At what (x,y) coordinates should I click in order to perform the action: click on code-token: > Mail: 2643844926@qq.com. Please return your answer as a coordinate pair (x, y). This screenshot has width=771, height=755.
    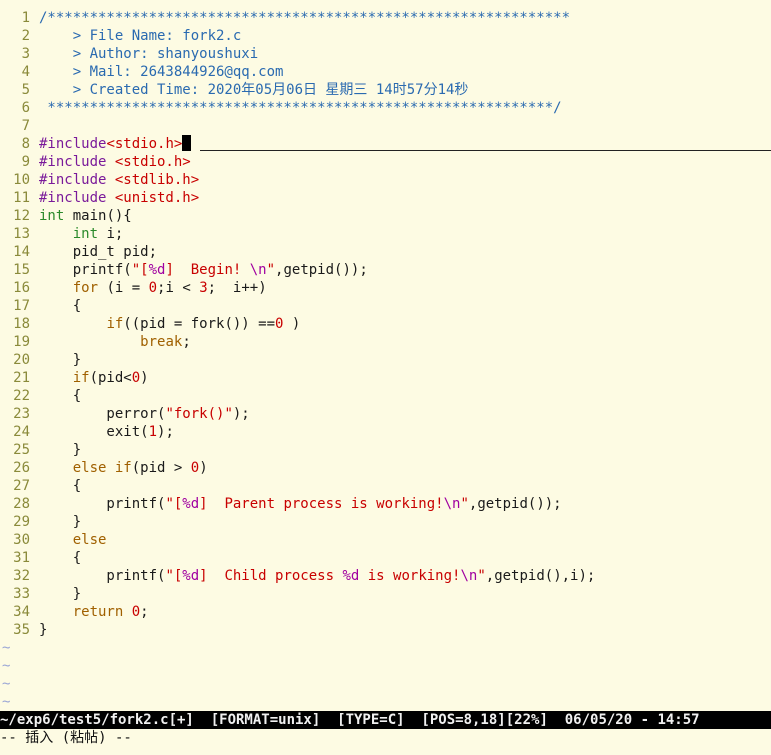
    Looking at the image, I should click on (161, 72).